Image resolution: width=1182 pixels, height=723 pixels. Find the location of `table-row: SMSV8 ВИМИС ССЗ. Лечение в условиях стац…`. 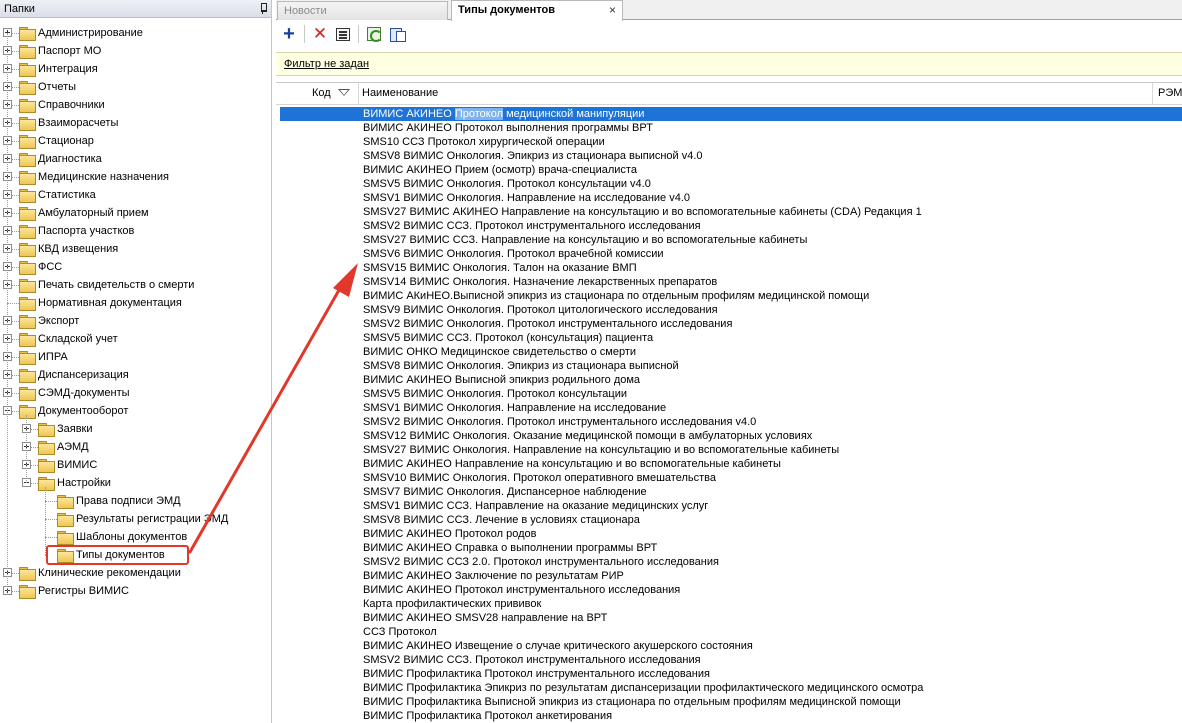

table-row: SMSV8 ВИМИС ССЗ. Лечение в условиях стац… is located at coordinates (729, 520).